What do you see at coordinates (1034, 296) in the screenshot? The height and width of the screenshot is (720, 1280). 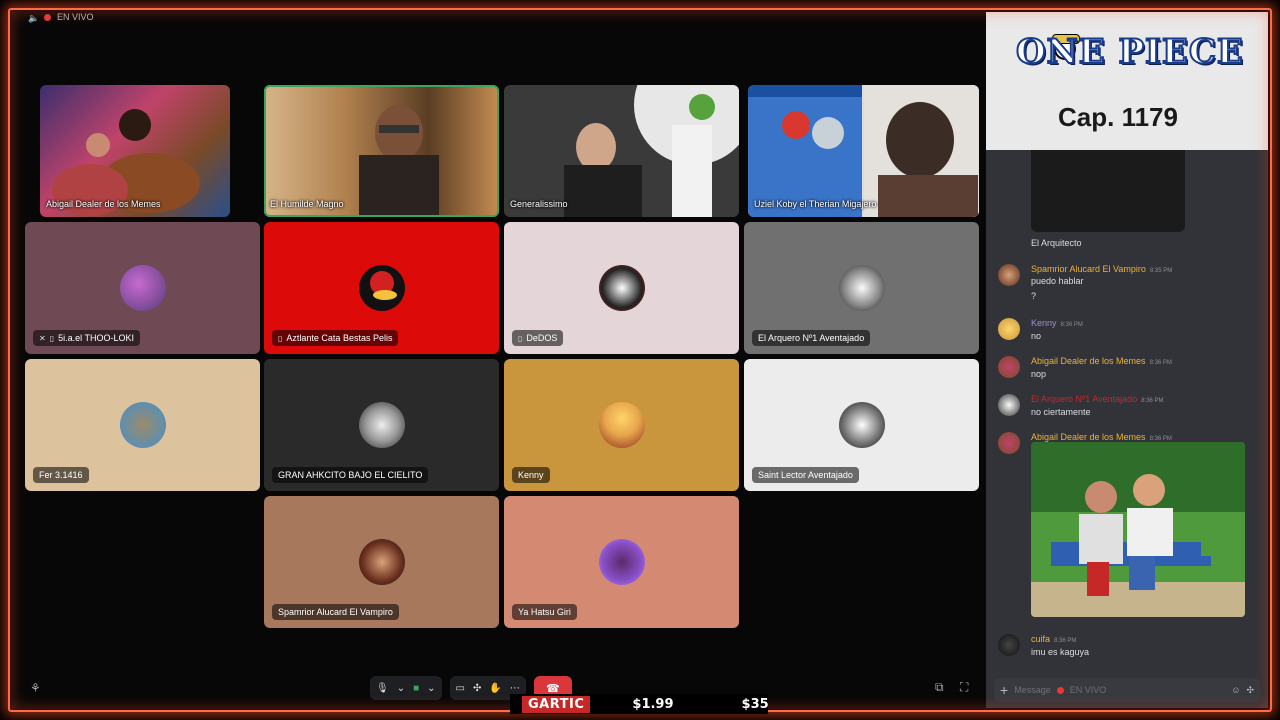 I see `message-text: ?` at bounding box center [1034, 296].